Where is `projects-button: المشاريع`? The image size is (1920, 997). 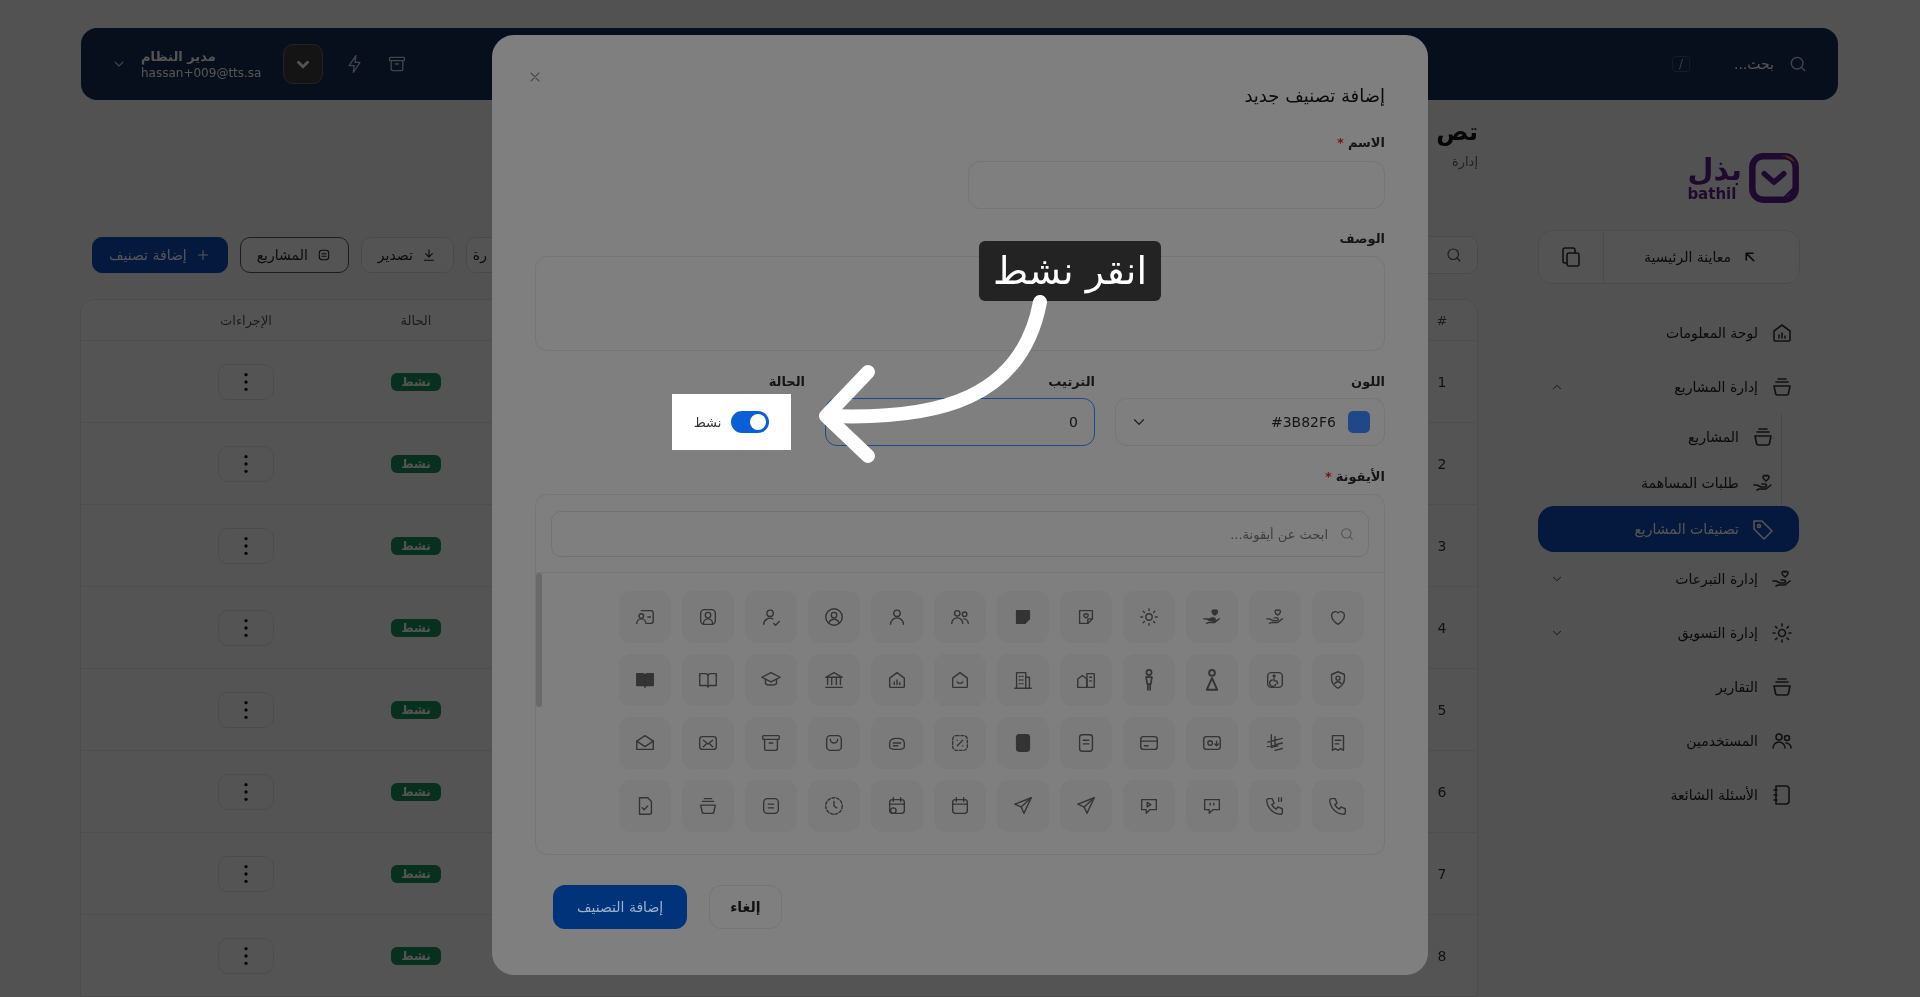 projects-button: المشاريع is located at coordinates (294, 255).